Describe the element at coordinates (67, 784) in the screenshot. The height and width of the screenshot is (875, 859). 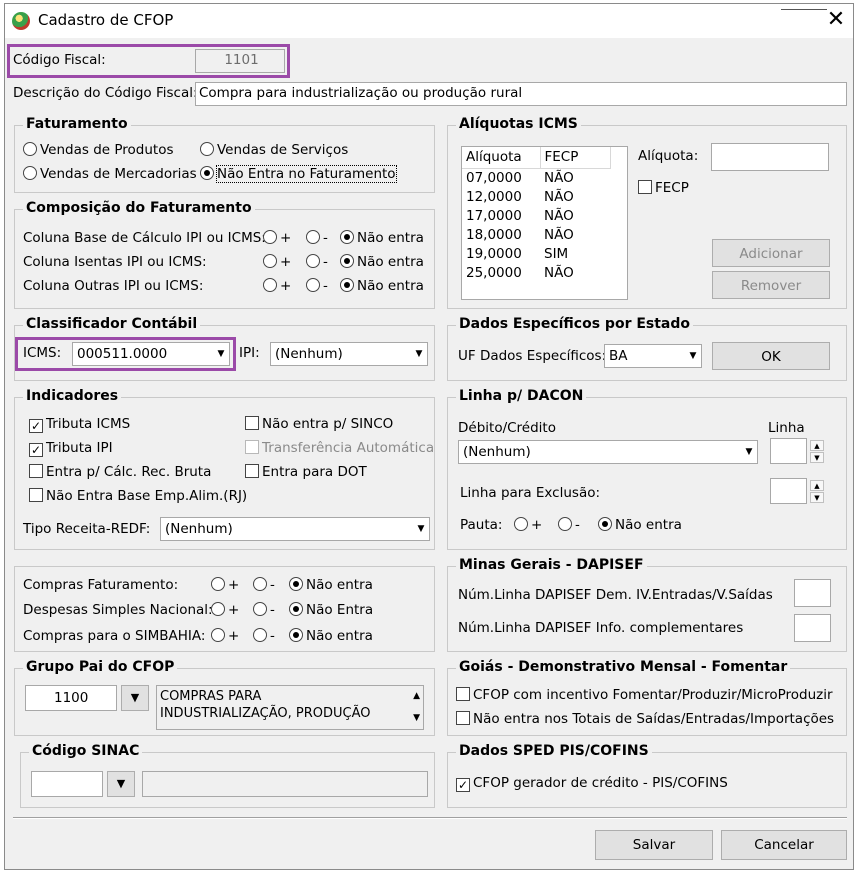
I see `sinac-code-input` at that location.